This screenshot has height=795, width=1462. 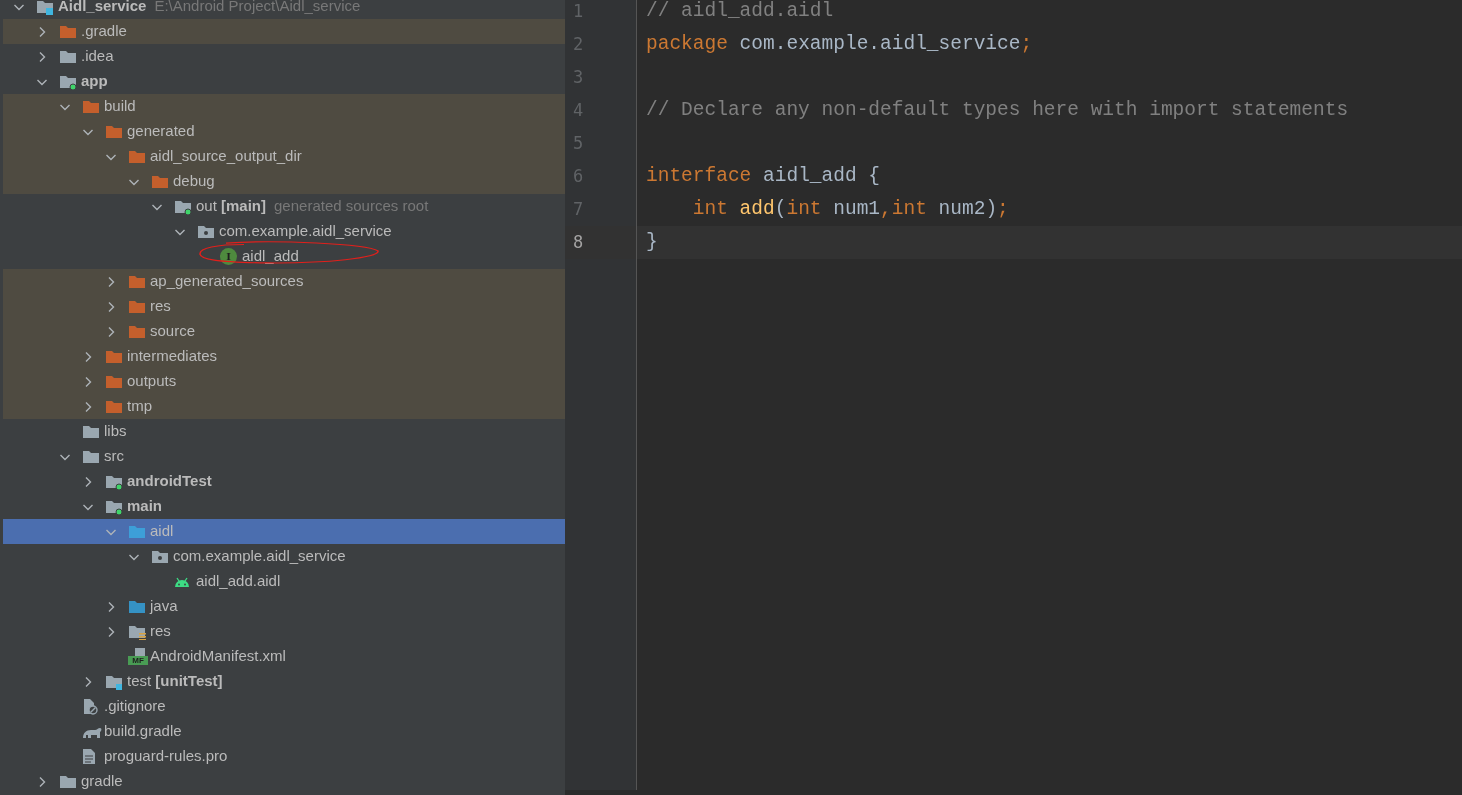 I want to click on tree-label: libs, so click(x=115, y=431).